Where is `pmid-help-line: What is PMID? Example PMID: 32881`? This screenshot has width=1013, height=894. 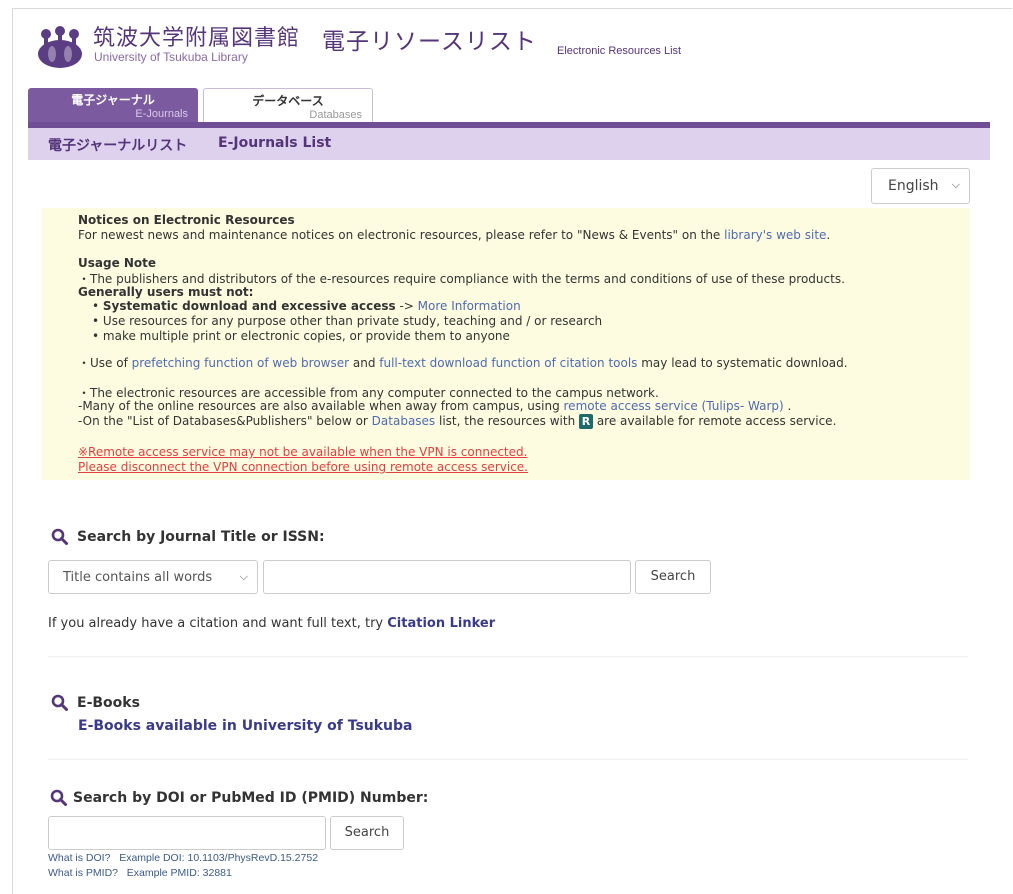
pmid-help-line: What is PMID? Example PMID: 32881 is located at coordinates (140, 873).